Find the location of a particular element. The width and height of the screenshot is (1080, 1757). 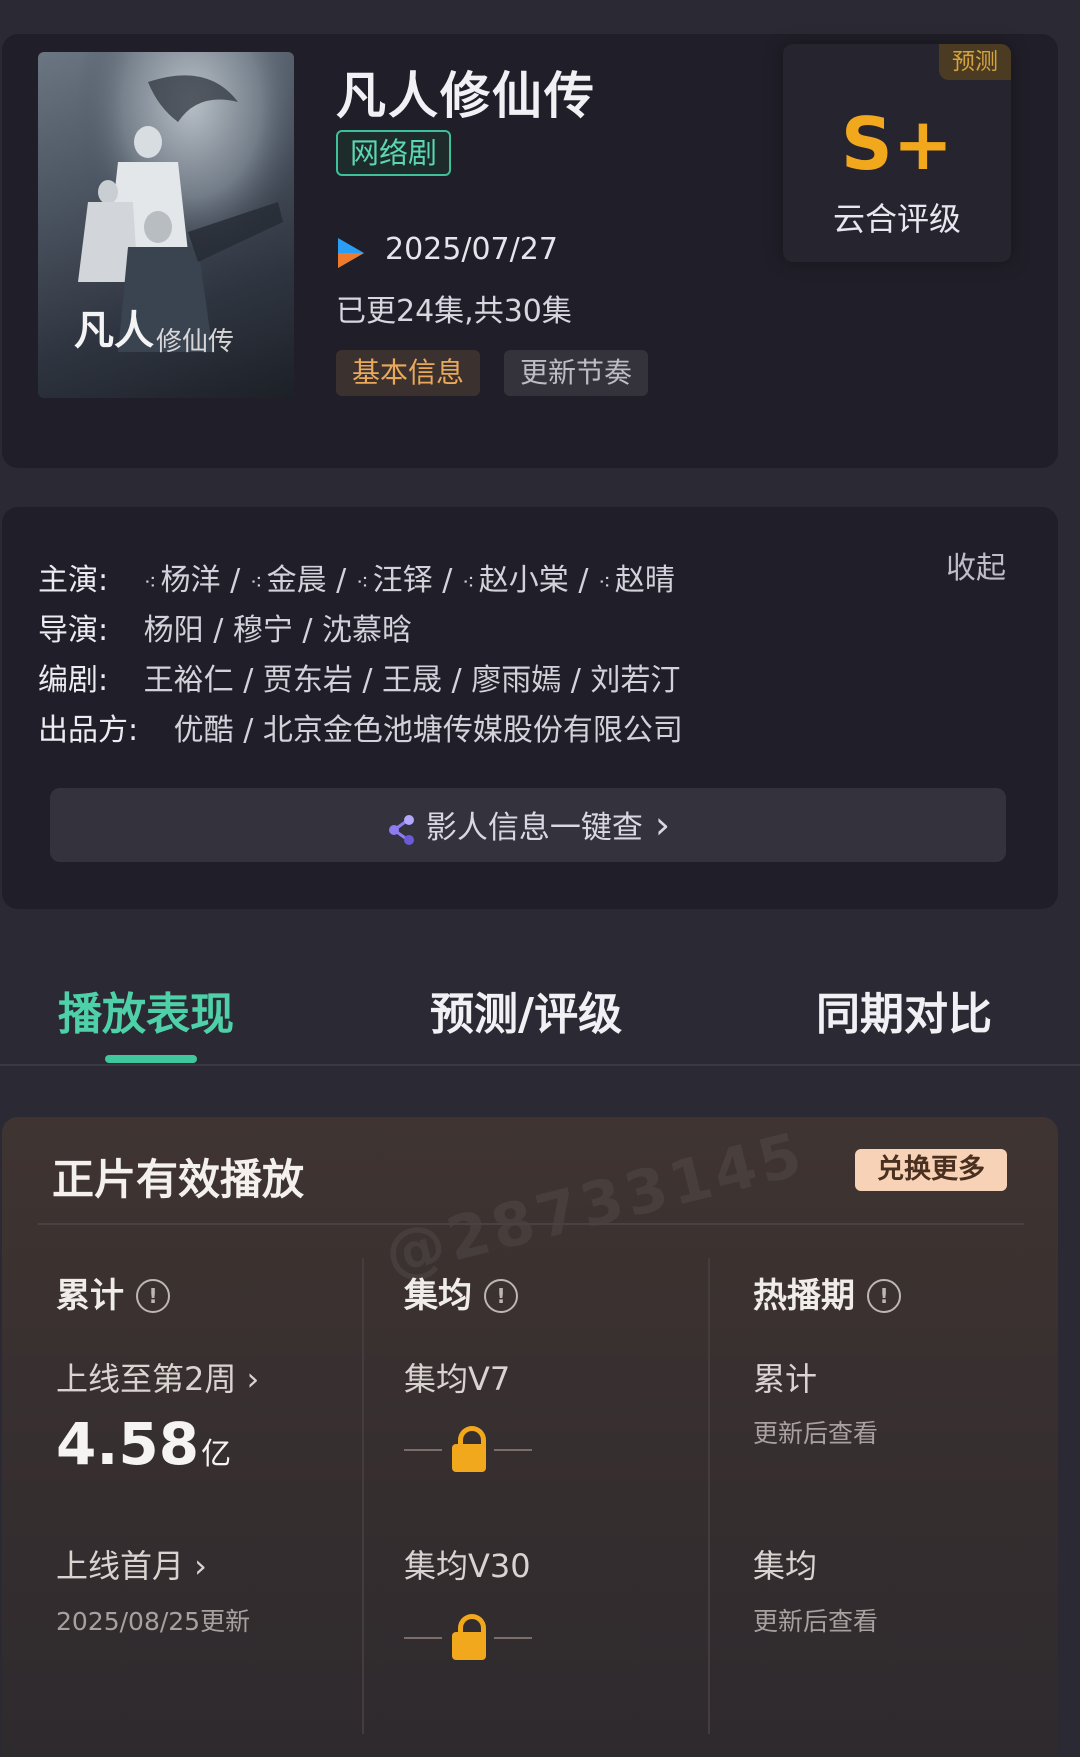

rating-box: 预测 S+ 云合评级 is located at coordinates (897, 153).